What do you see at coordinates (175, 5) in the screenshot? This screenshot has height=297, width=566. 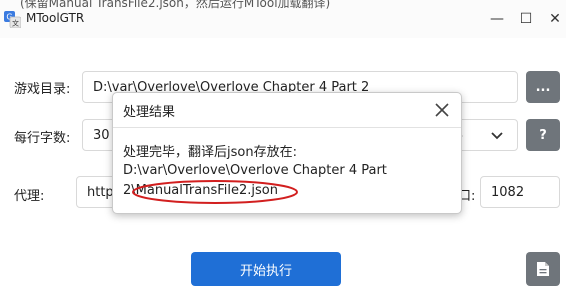 I see `clipped-instruction-text: (保留Manual TransFile2.json，然后运行MTool加载翻译)` at bounding box center [175, 5].